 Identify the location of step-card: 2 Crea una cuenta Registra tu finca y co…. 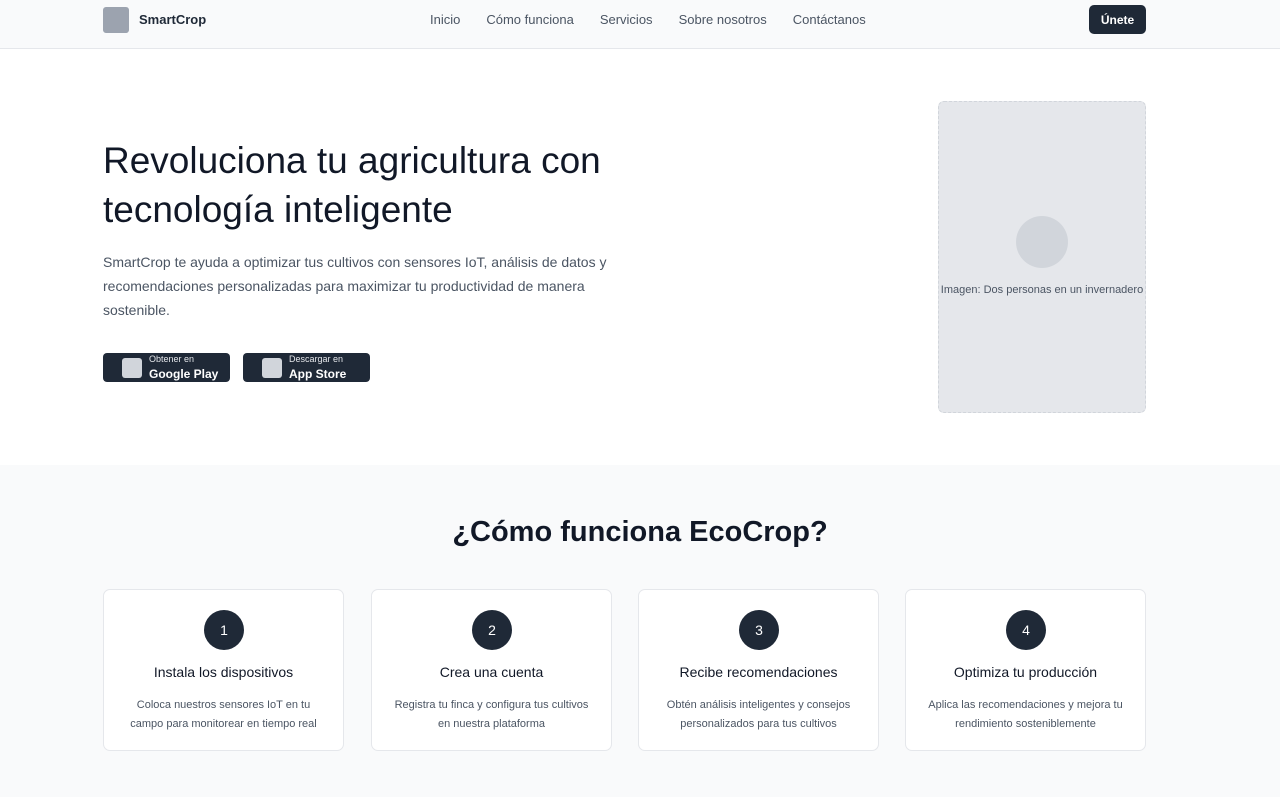
(491, 670).